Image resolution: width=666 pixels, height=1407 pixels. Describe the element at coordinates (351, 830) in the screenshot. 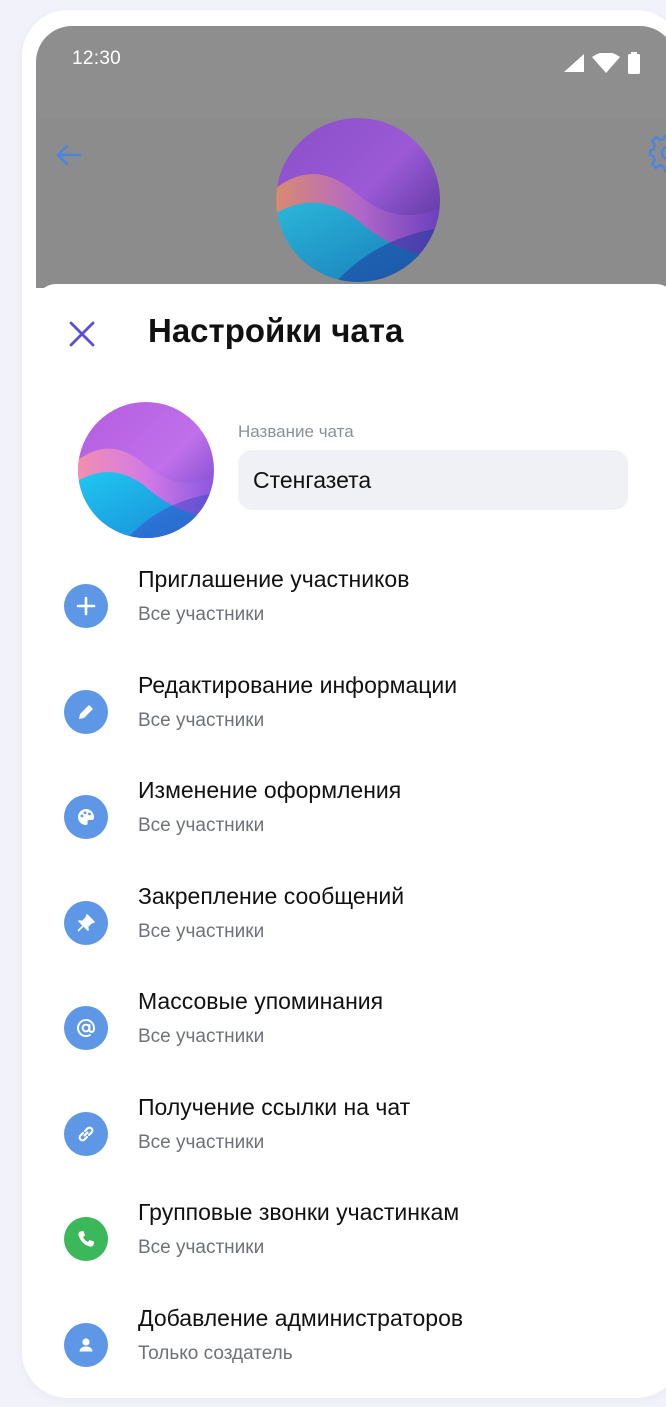

I see `setting-change-theme: Изменение оформления Все участники` at that location.